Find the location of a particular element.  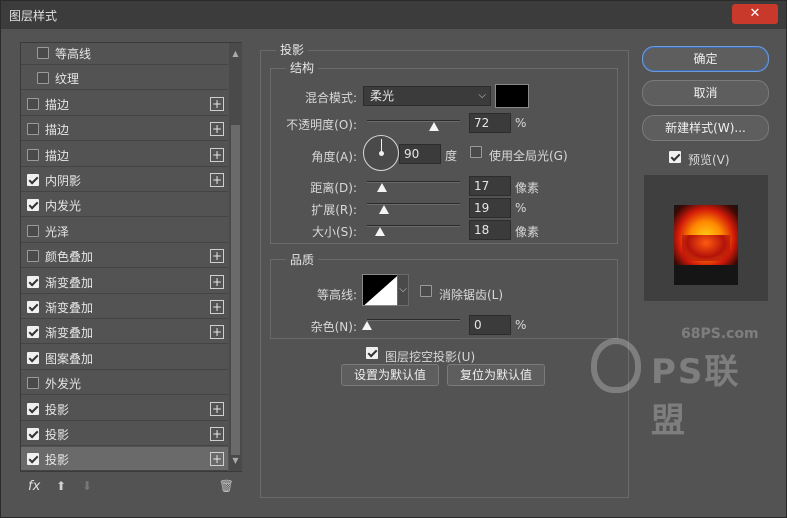

angle-center-dot is located at coordinates (381, 153).